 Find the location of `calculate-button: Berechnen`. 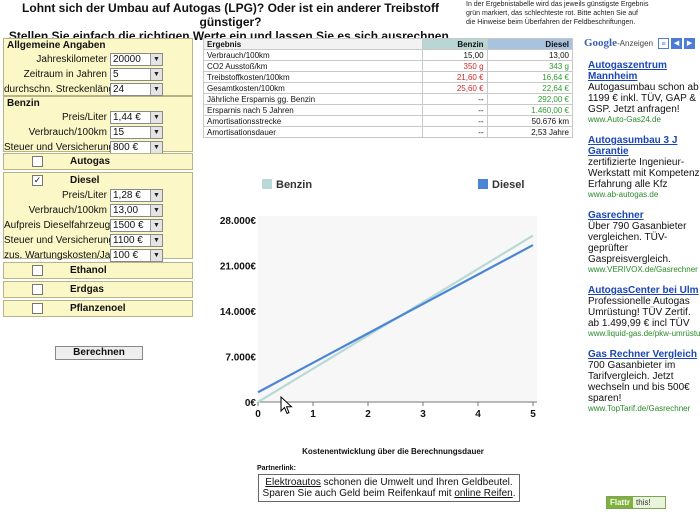

calculate-button: Berechnen is located at coordinates (99, 353).